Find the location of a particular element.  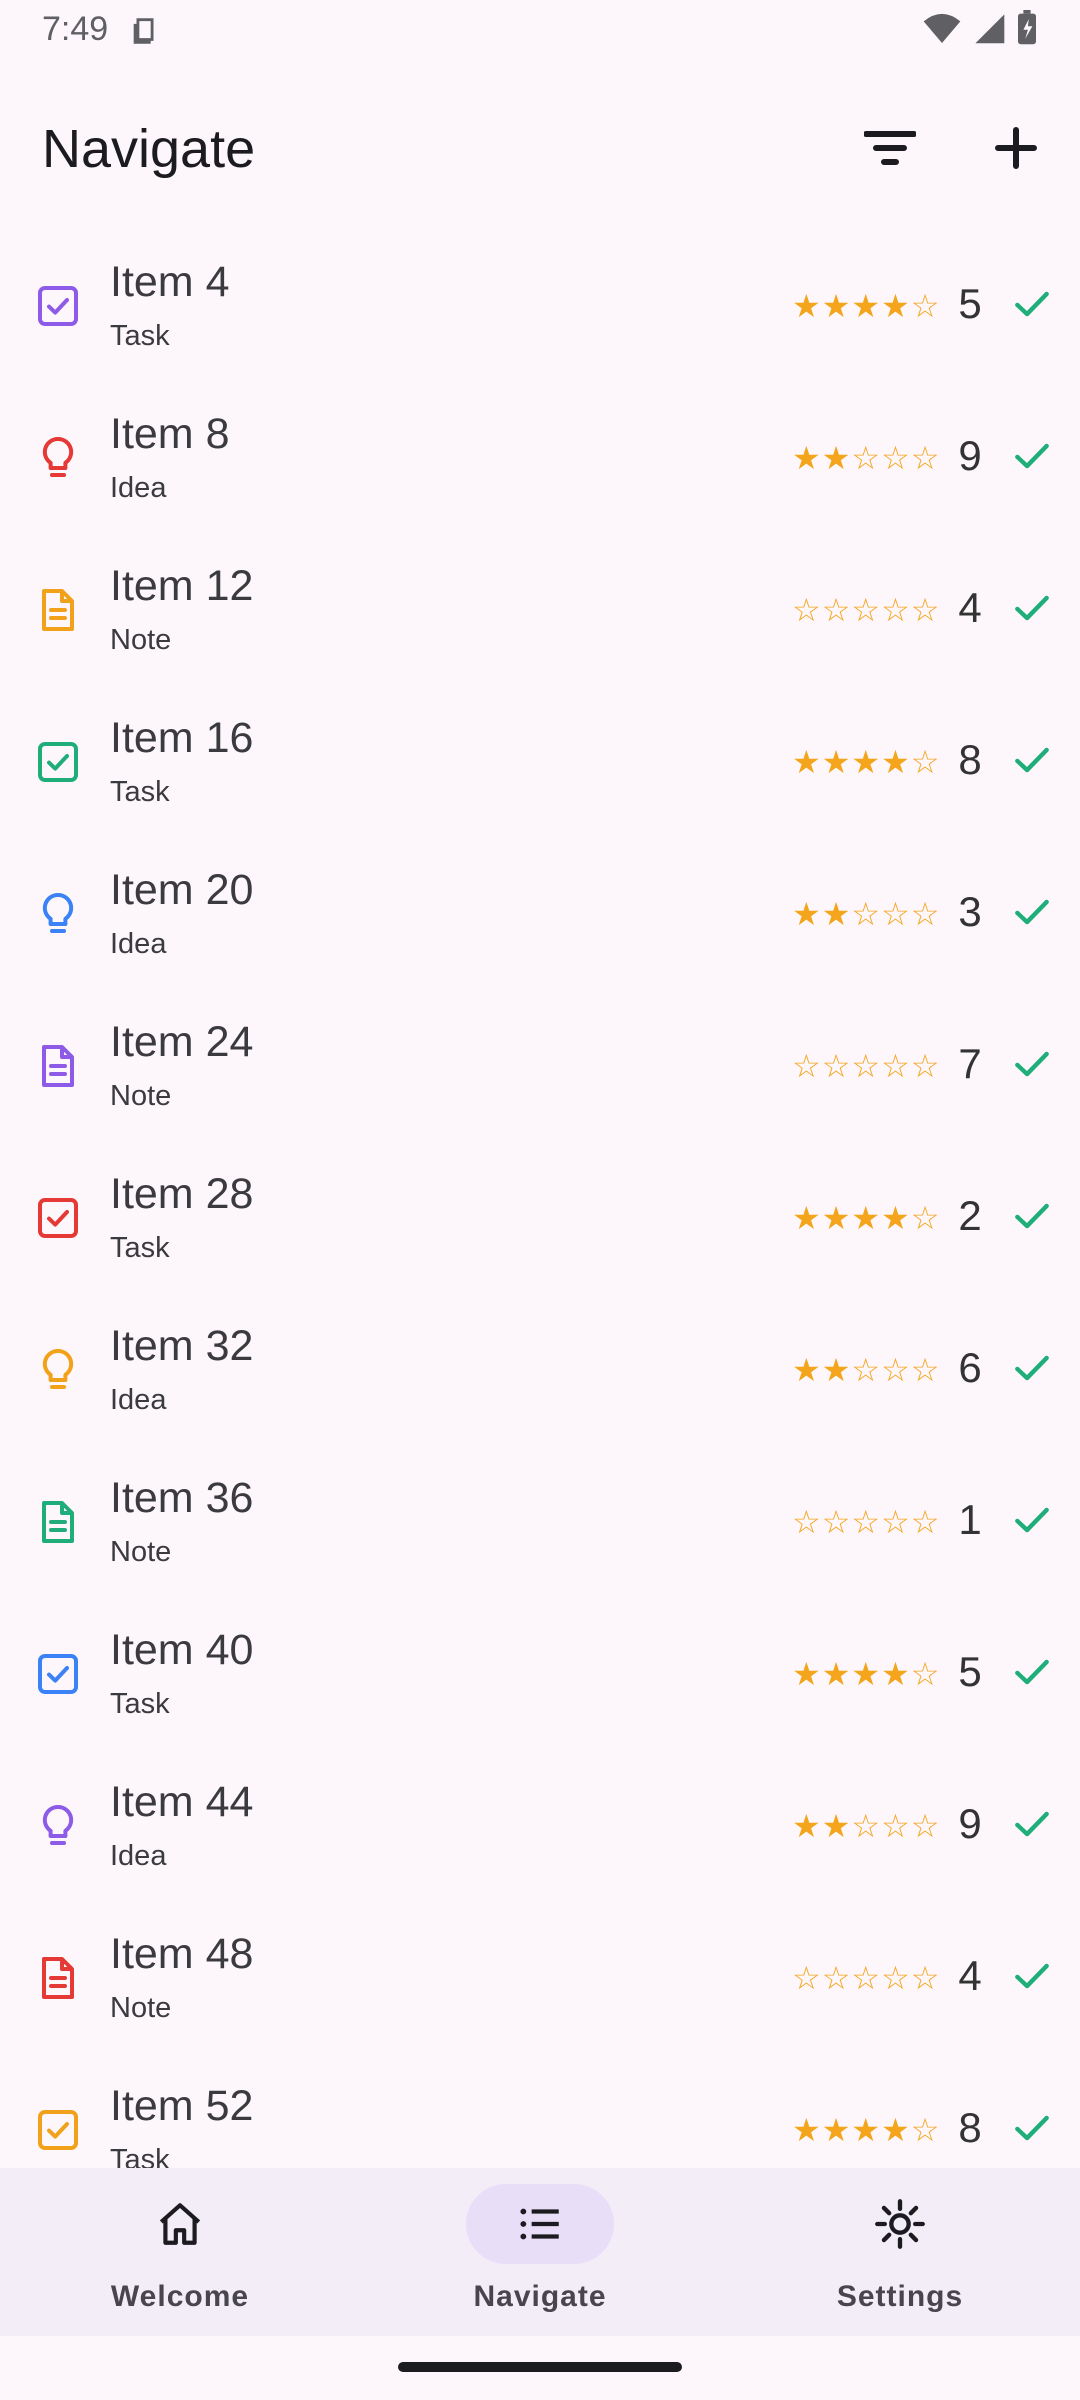

item-count: 1 is located at coordinates (970, 1519).